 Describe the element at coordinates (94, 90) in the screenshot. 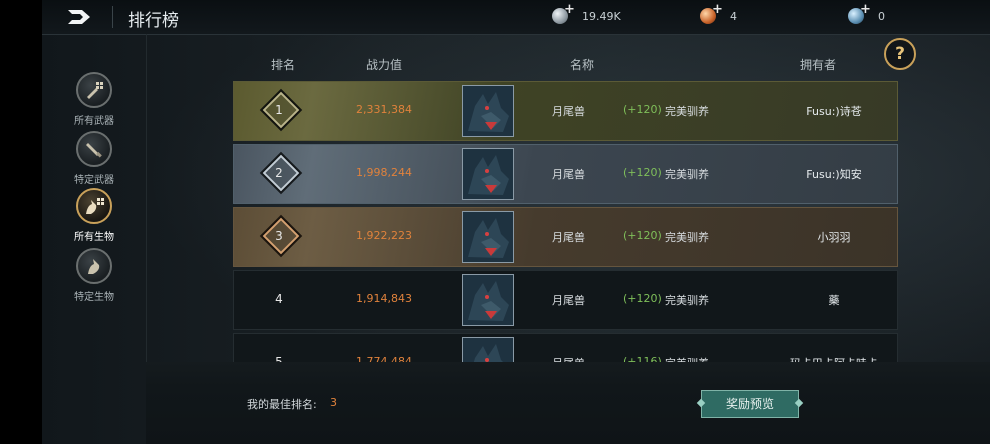

I see `sword-grid-icon` at that location.